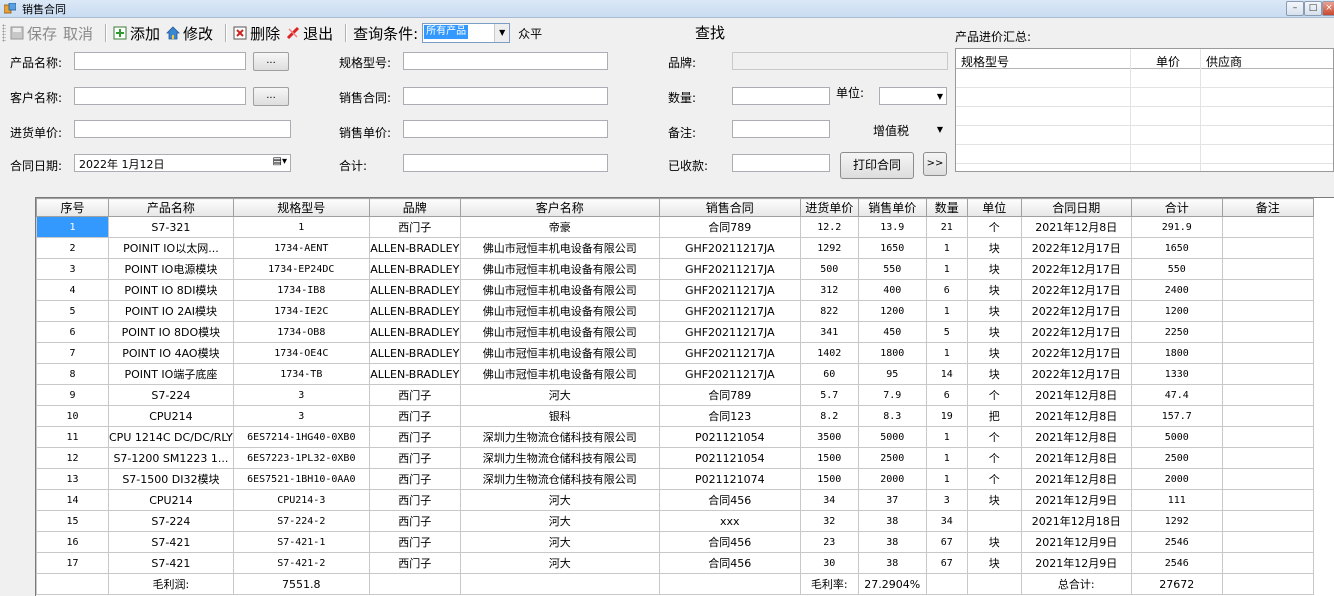 This screenshot has width=1334, height=596. I want to click on table-cell: 1650, so click(892, 248).